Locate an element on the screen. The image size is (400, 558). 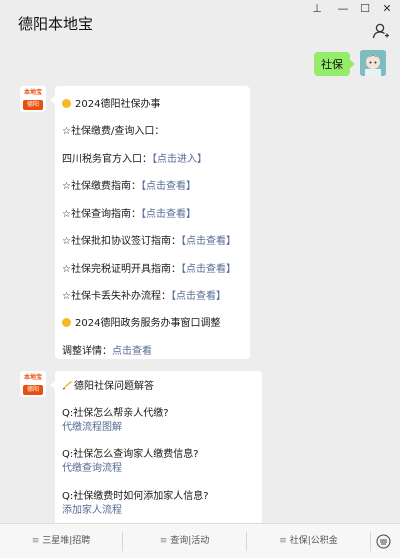
message-line: ☆社保缴费/查询入口： is located at coordinates (113, 131).